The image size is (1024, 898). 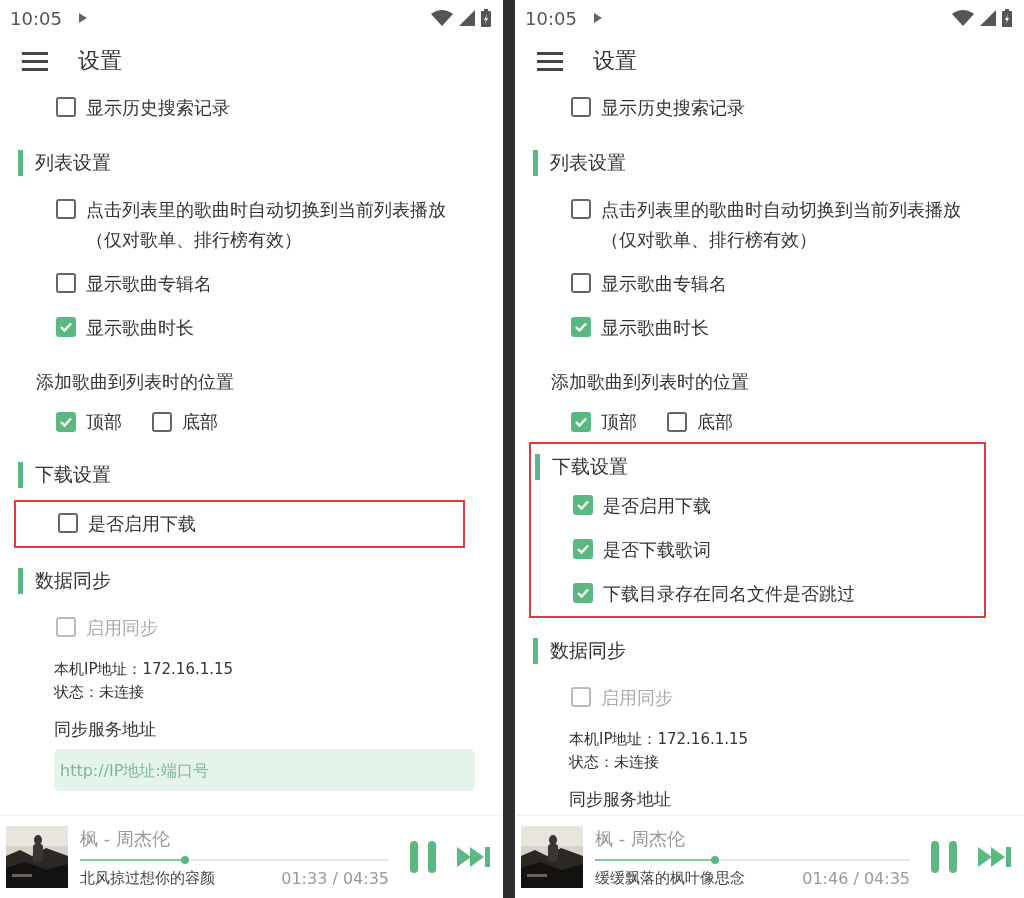 What do you see at coordinates (147, 878) in the screenshot?
I see `lyric-line: 北风掠过想你的容颜` at bounding box center [147, 878].